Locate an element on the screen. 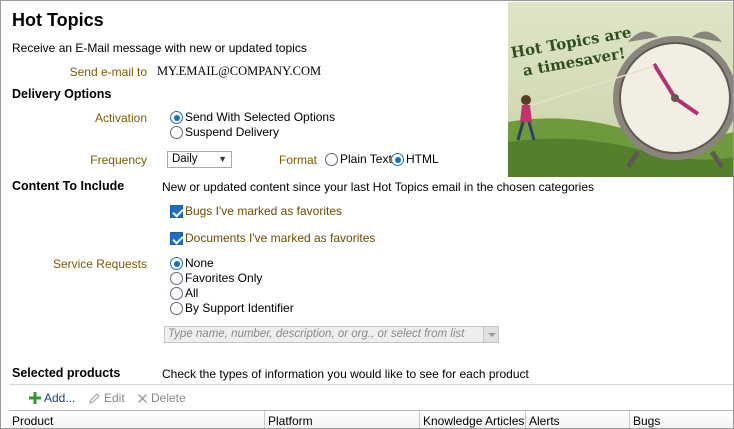 This screenshot has width=734, height=429. format-option-html: HTML is located at coordinates (415, 159).